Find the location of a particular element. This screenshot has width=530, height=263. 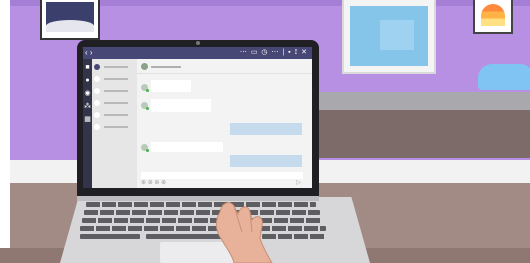

teams-icon: ⁂ is located at coordinates (87, 106).